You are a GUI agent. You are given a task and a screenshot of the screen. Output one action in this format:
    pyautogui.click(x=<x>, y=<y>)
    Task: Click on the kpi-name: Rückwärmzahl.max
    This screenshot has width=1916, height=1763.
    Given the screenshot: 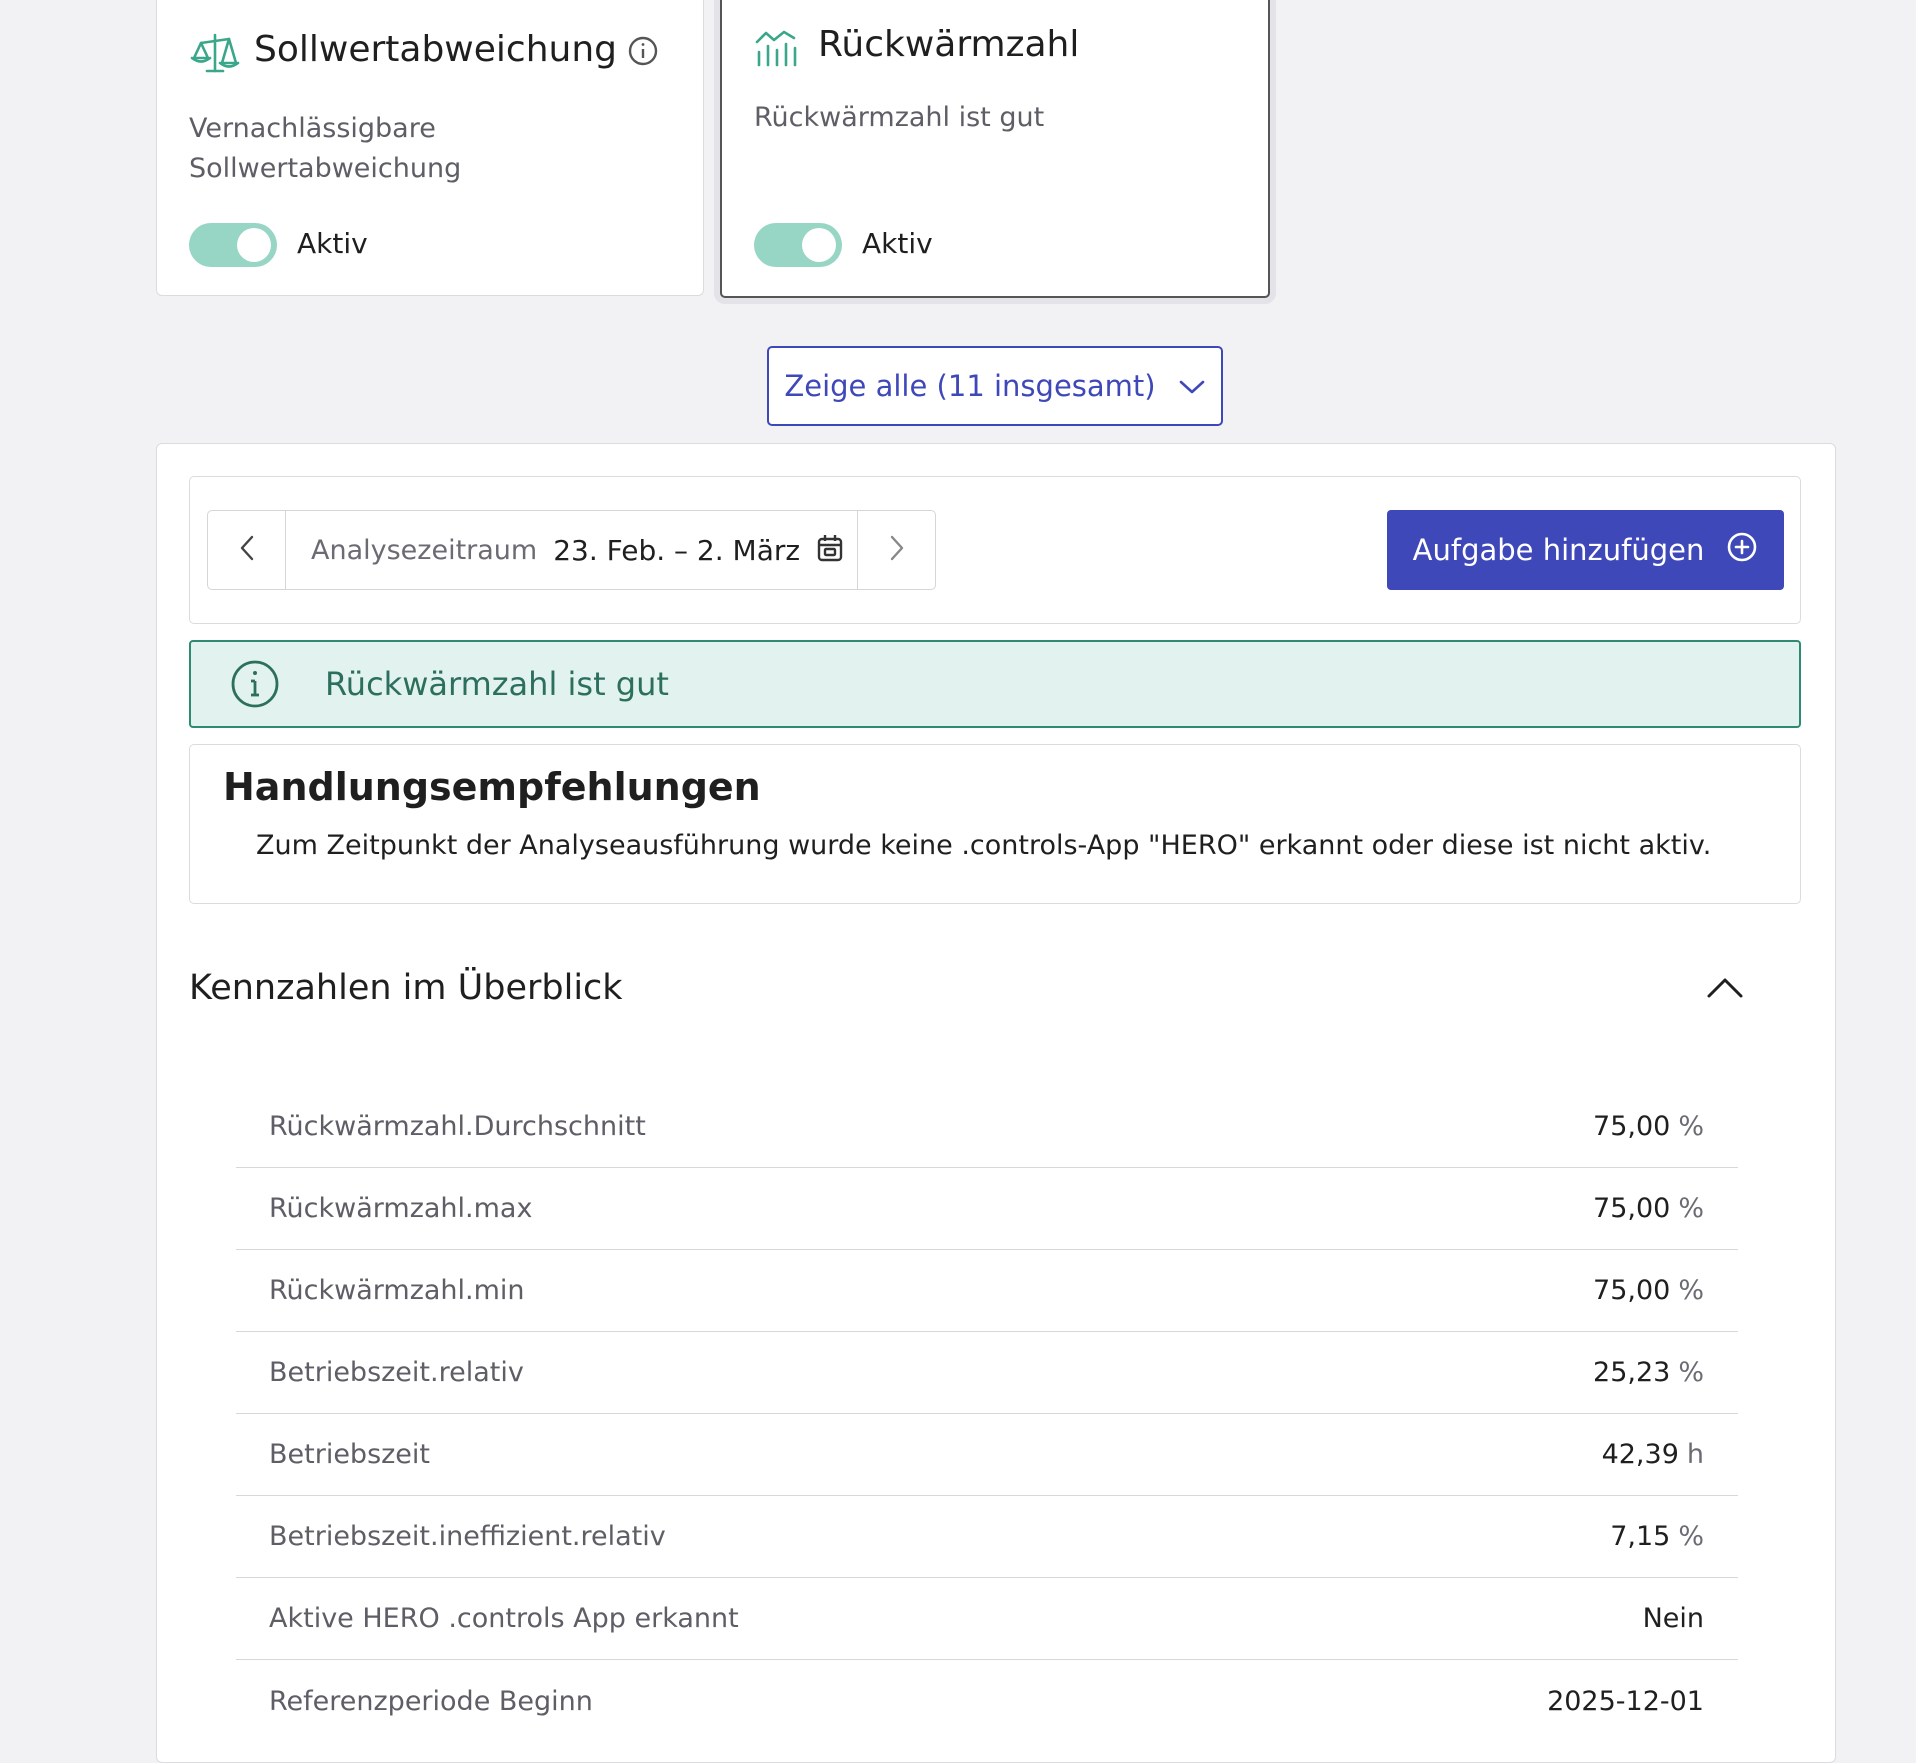 What is the action you would take?
    pyautogui.click(x=401, y=1208)
    